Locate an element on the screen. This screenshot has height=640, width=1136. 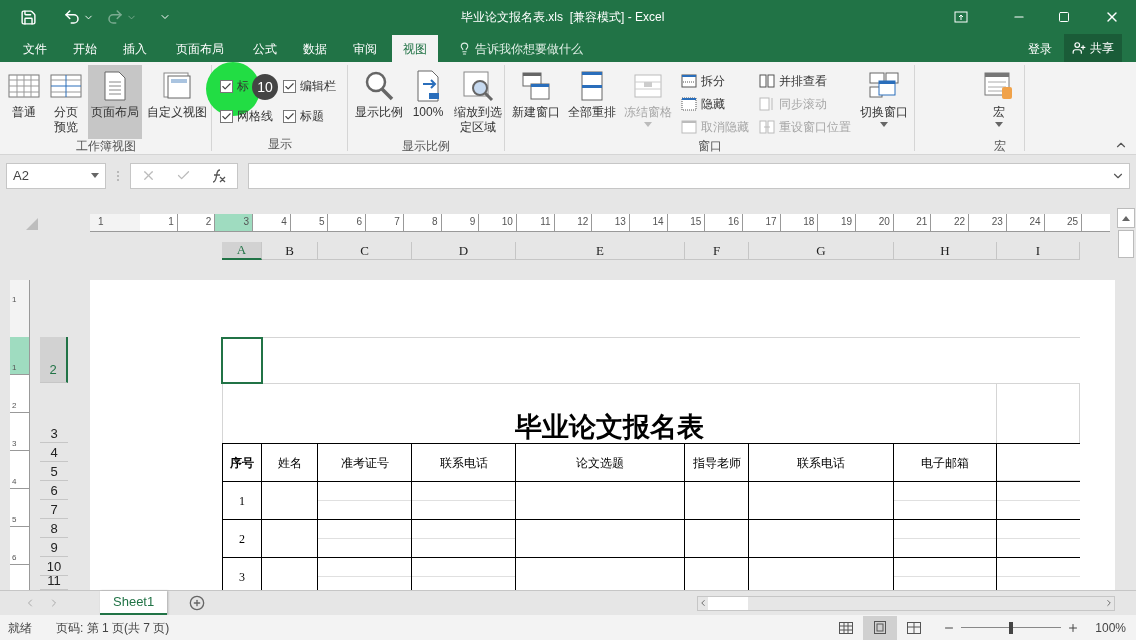
tell-me-field: 告诉我你想要做什么 is located at coordinates (520, 48).